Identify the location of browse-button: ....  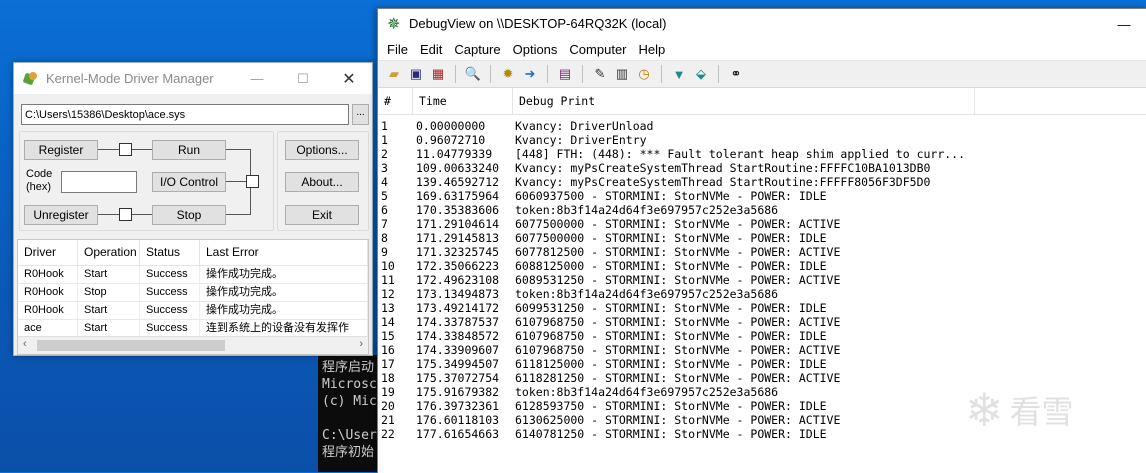
(360, 114).